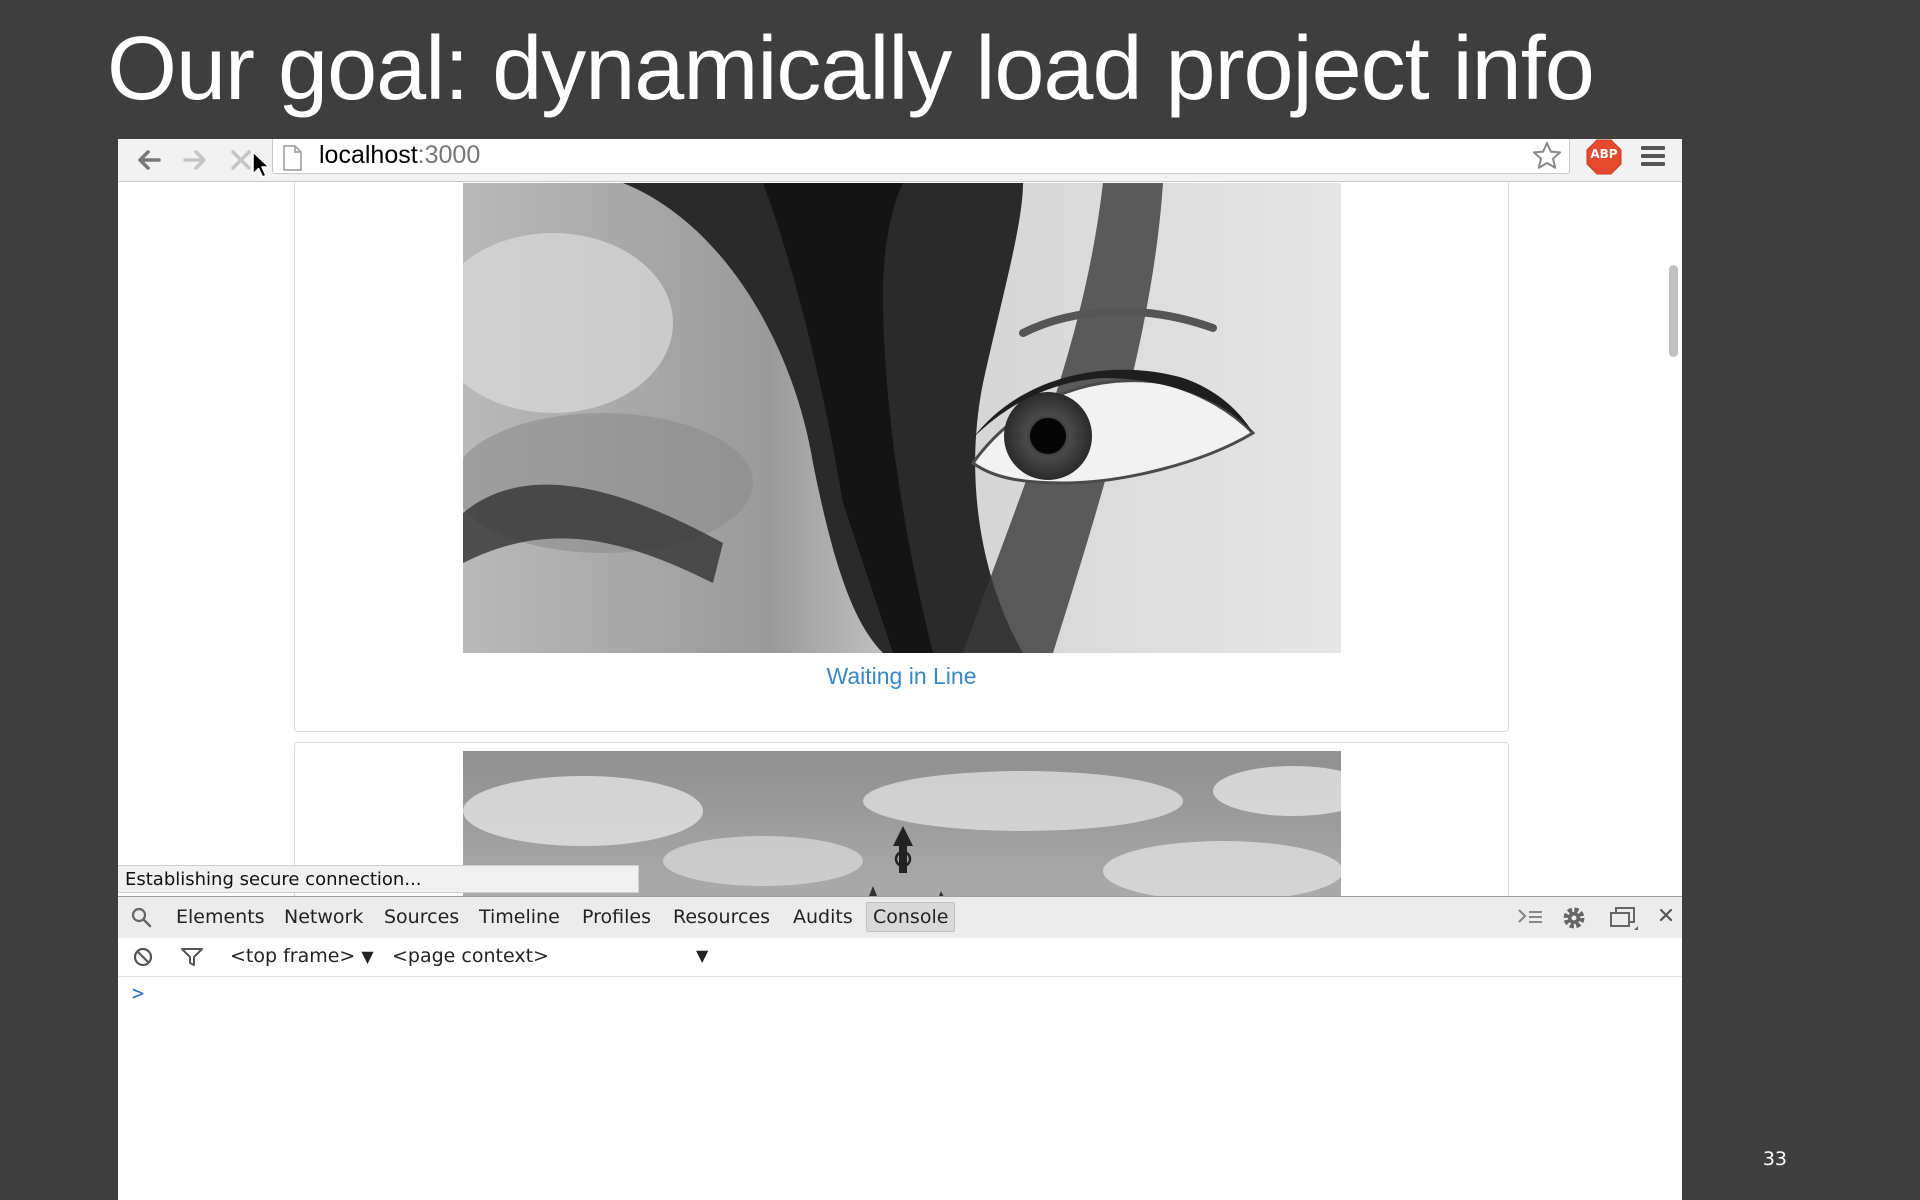 The height and width of the screenshot is (1200, 1920). I want to click on drawer-toggle-button, so click(1530, 919).